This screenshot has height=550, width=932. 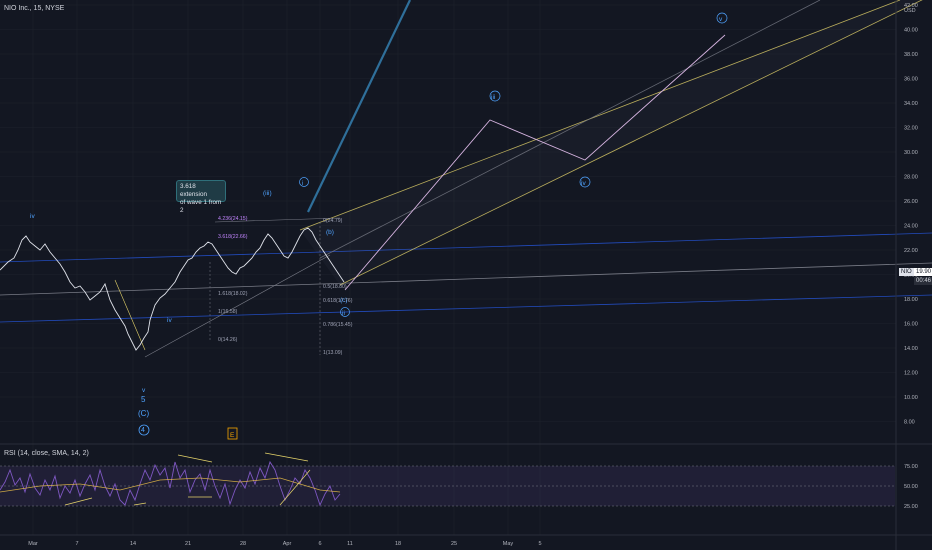 I want to click on price-tick-label: 32.00, so click(x=911, y=129).